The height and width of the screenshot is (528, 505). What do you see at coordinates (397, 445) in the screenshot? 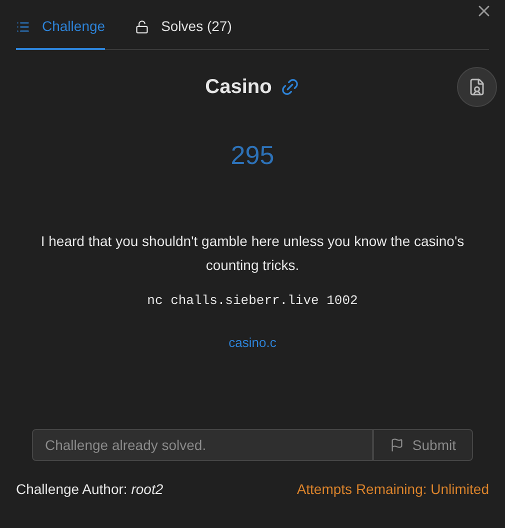
I see `flag-icon` at bounding box center [397, 445].